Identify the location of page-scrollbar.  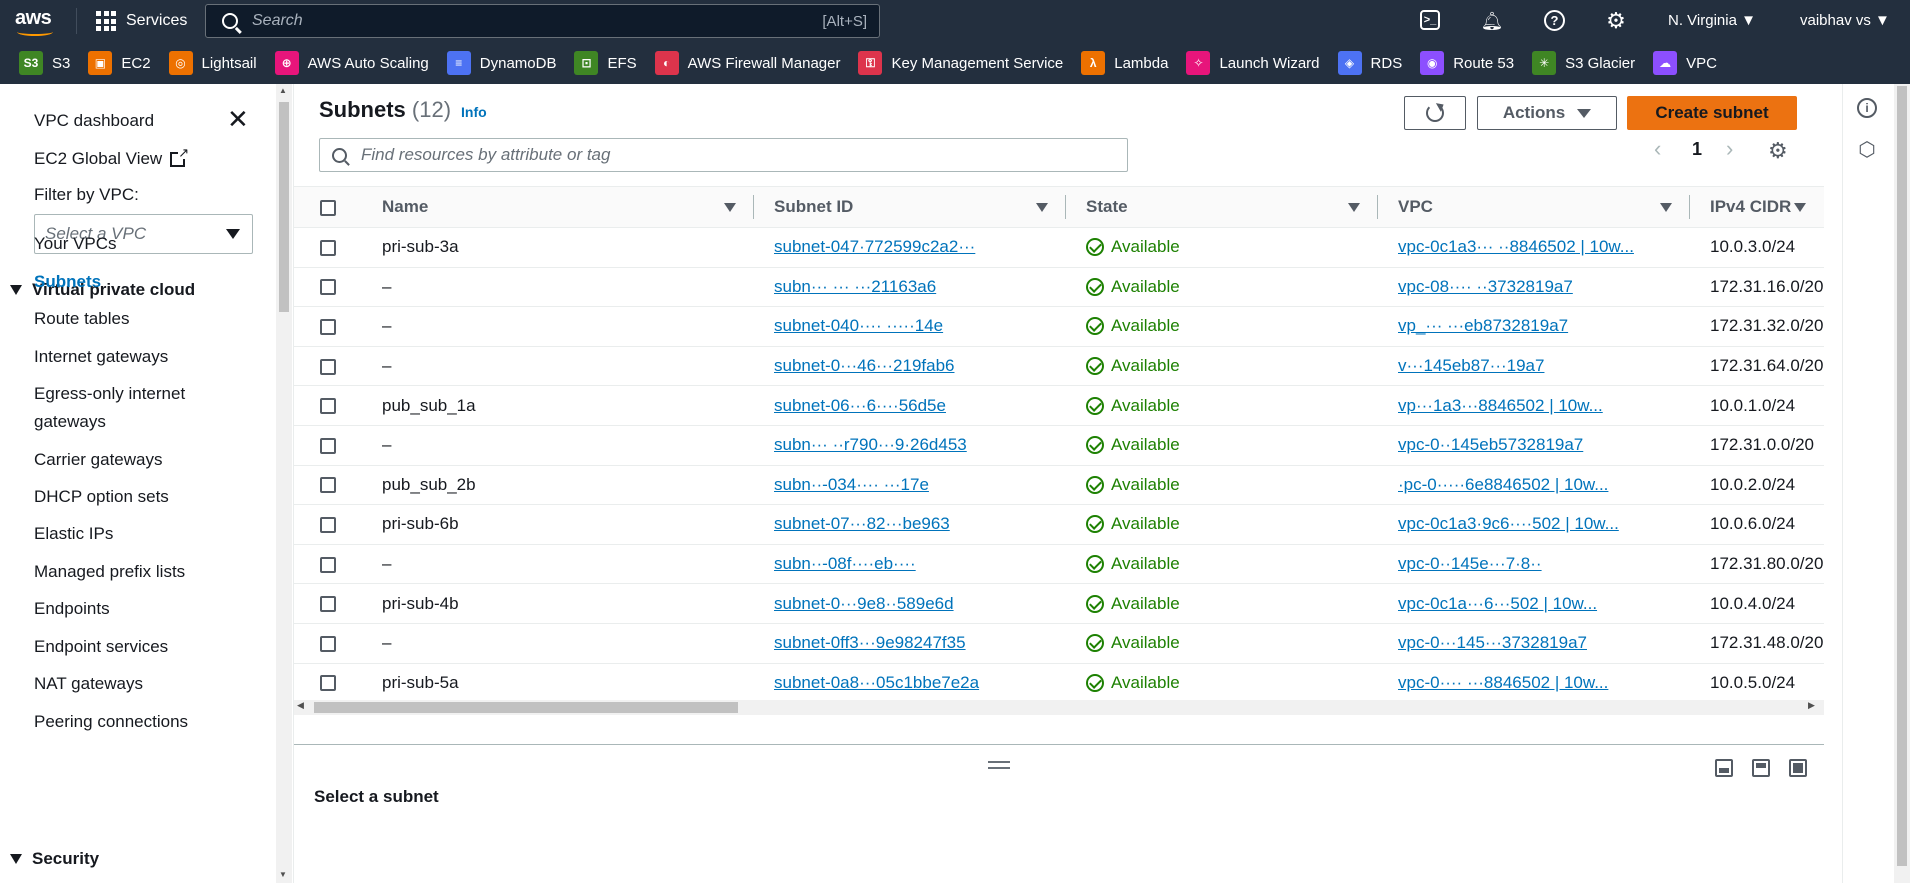
(1902, 483).